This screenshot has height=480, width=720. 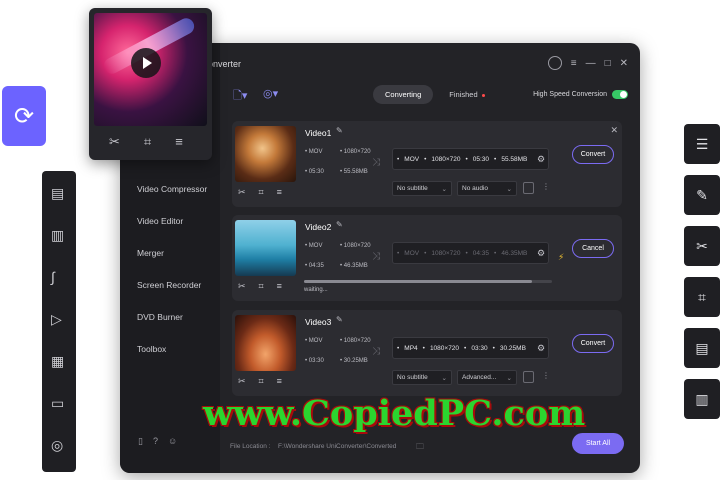 I want to click on tab-finished-label: Finished, so click(x=463, y=94).